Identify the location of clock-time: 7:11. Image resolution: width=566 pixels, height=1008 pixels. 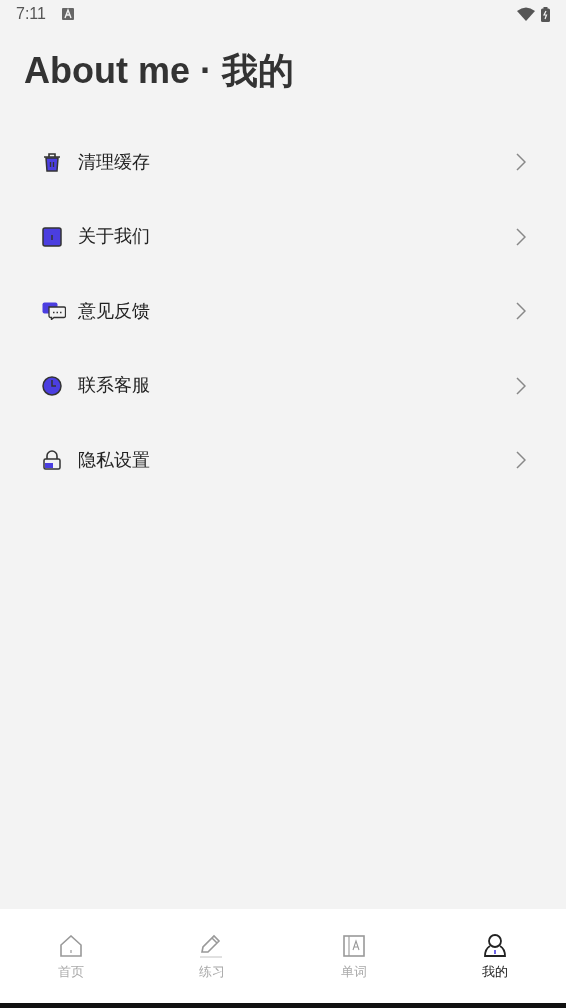
(31, 14).